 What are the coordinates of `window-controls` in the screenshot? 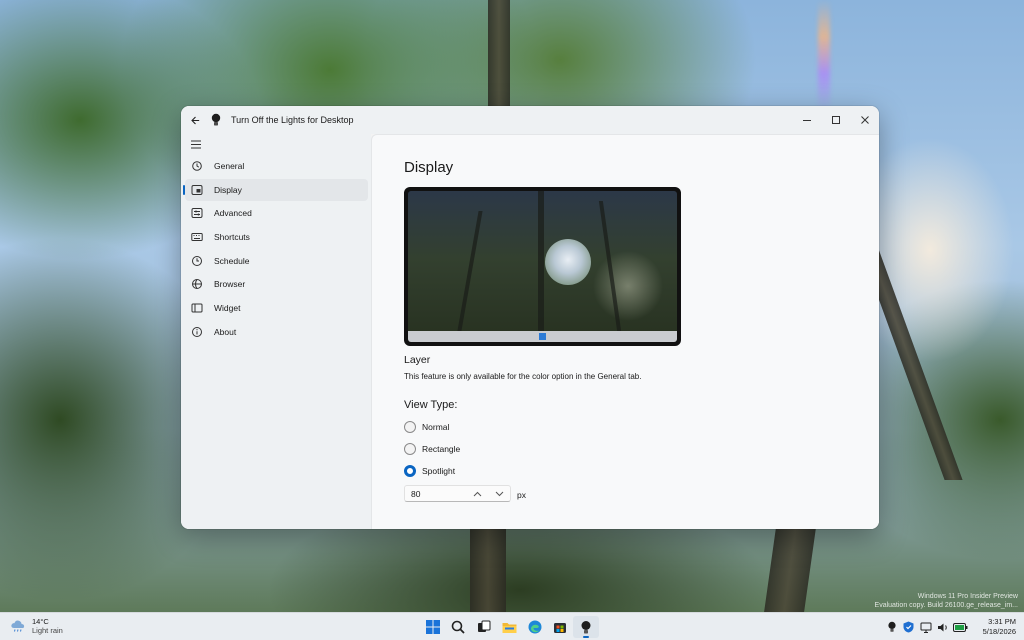 It's located at (835, 120).